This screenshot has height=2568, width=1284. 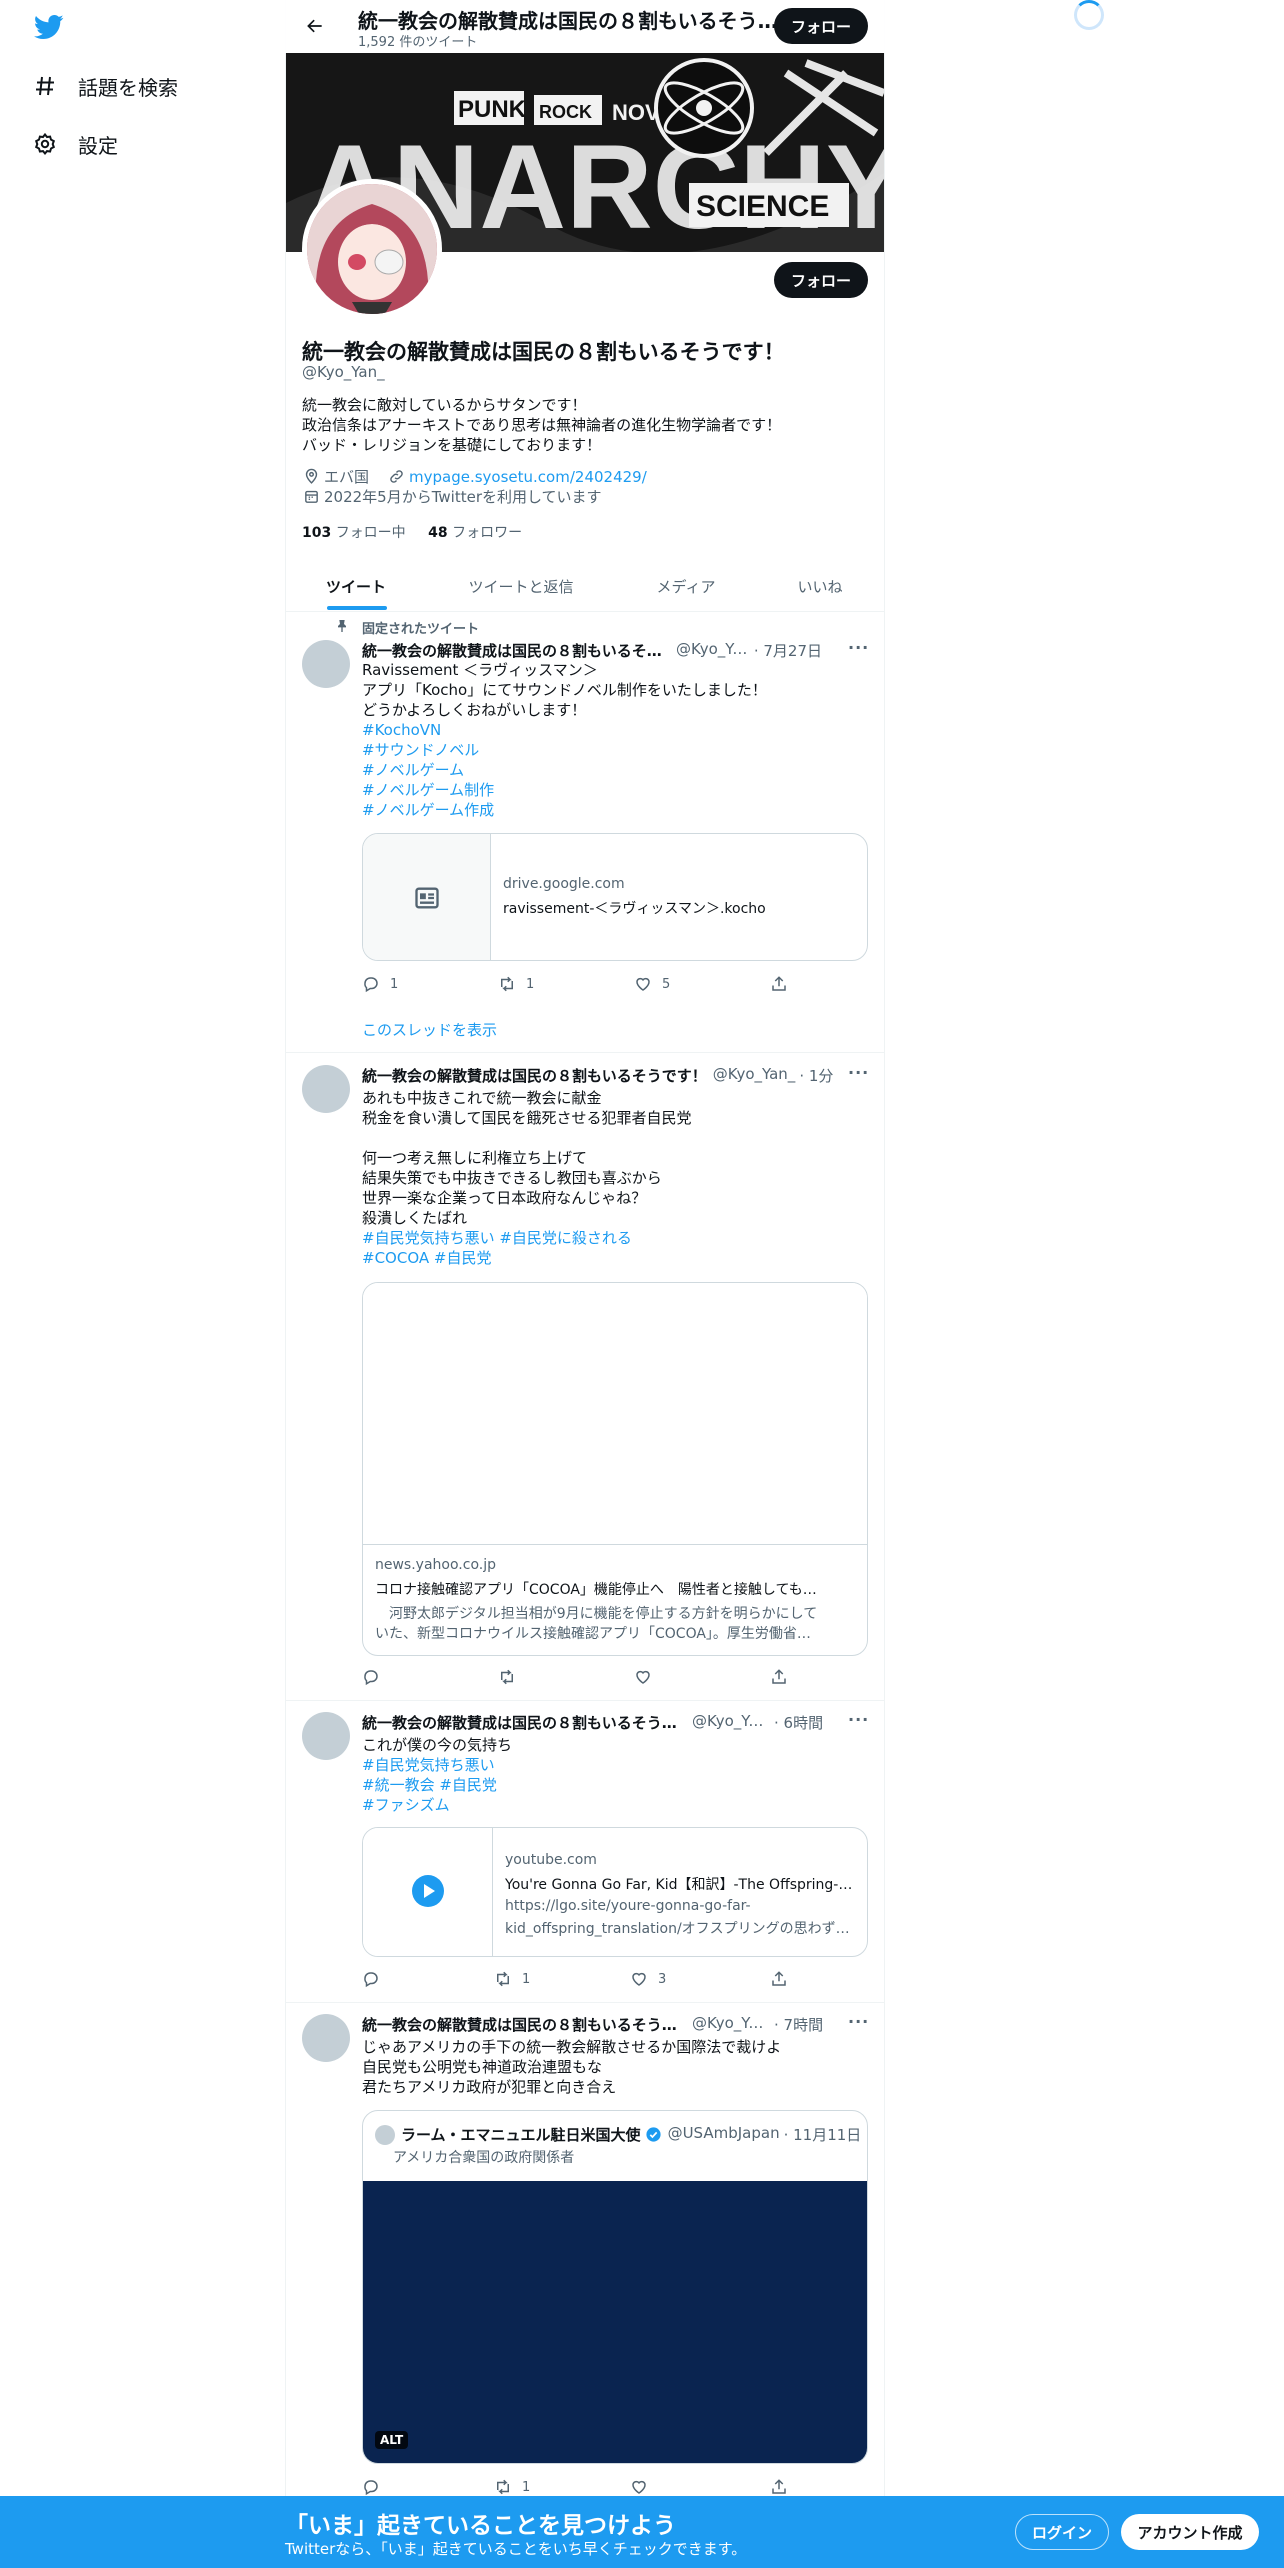 What do you see at coordinates (723, 2133) in the screenshot?
I see `quote-author-handle: @USAmbJapan` at bounding box center [723, 2133].